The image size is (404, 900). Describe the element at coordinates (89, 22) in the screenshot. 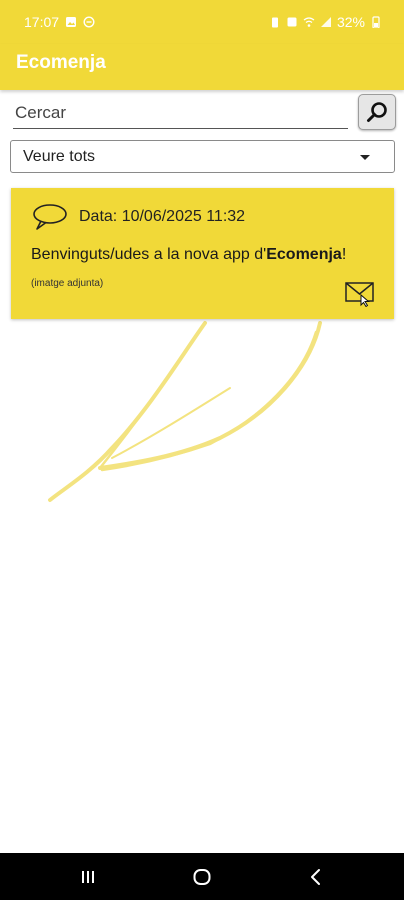

I see `minus-circle-icon` at that location.